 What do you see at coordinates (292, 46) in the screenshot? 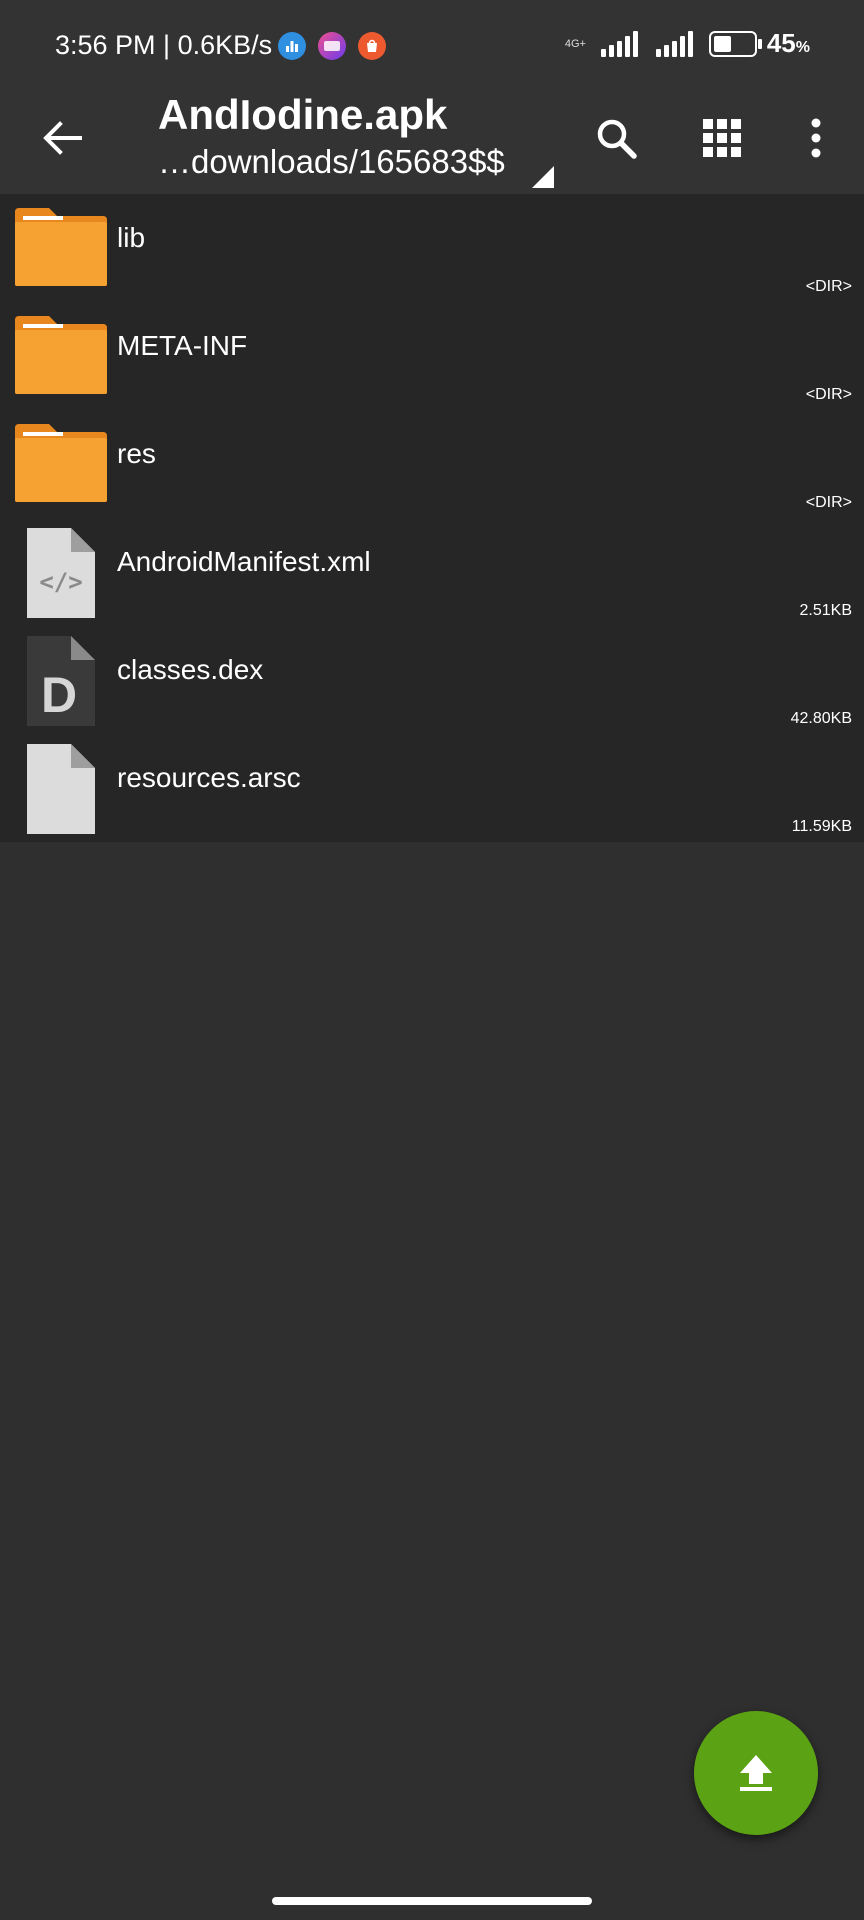
I see `chart-app-icon` at bounding box center [292, 46].